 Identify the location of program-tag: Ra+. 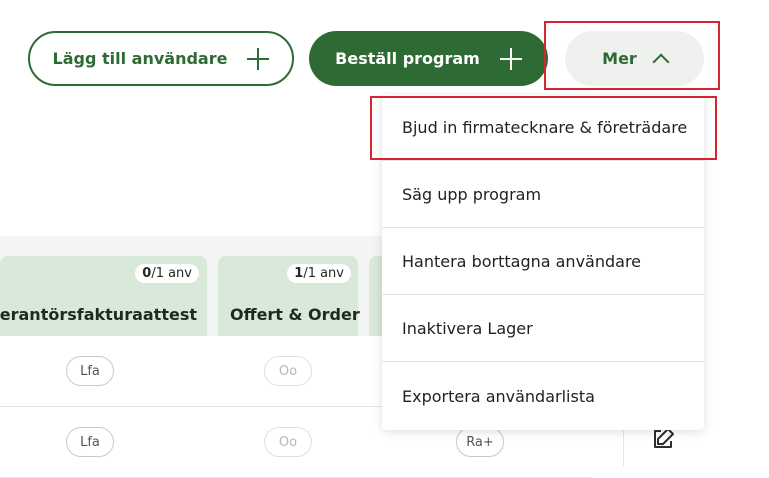
(480, 442).